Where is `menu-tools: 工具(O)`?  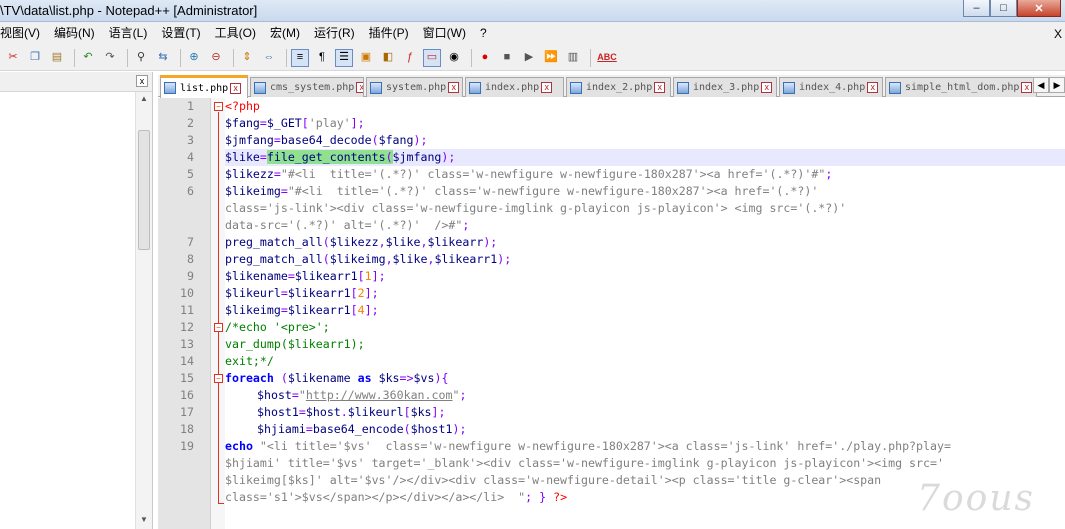
menu-tools: 工具(O) is located at coordinates (235, 33).